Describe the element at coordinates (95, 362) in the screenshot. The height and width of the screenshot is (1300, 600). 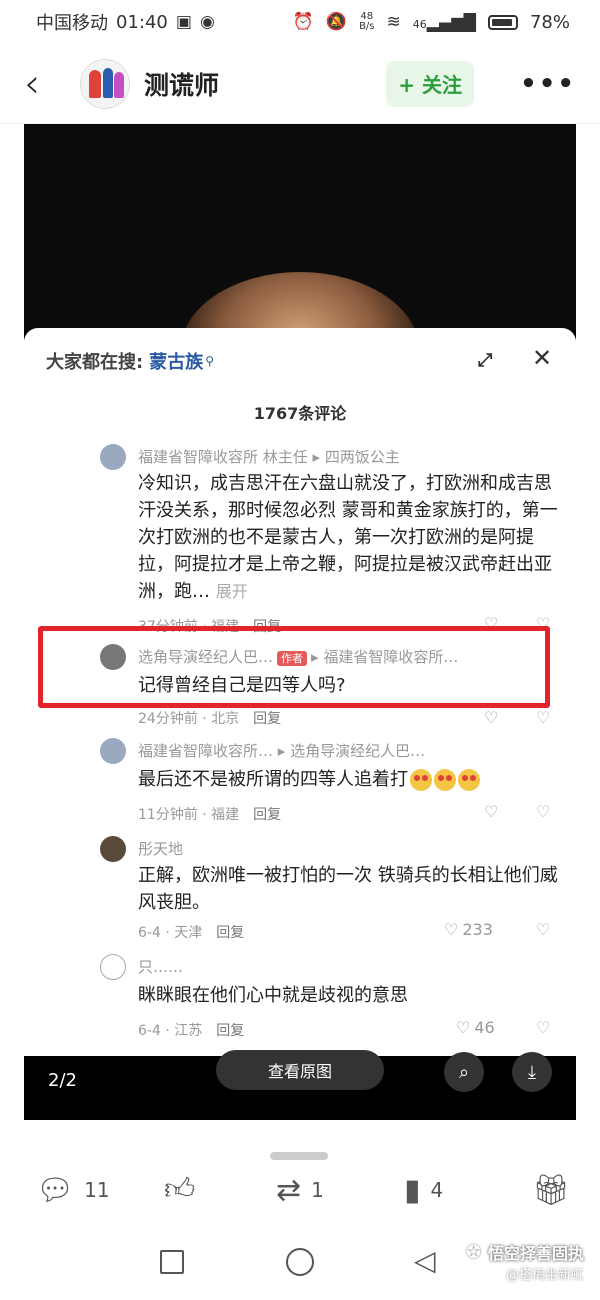
I see `search-suggestion-label: 大家都在搜:` at that location.